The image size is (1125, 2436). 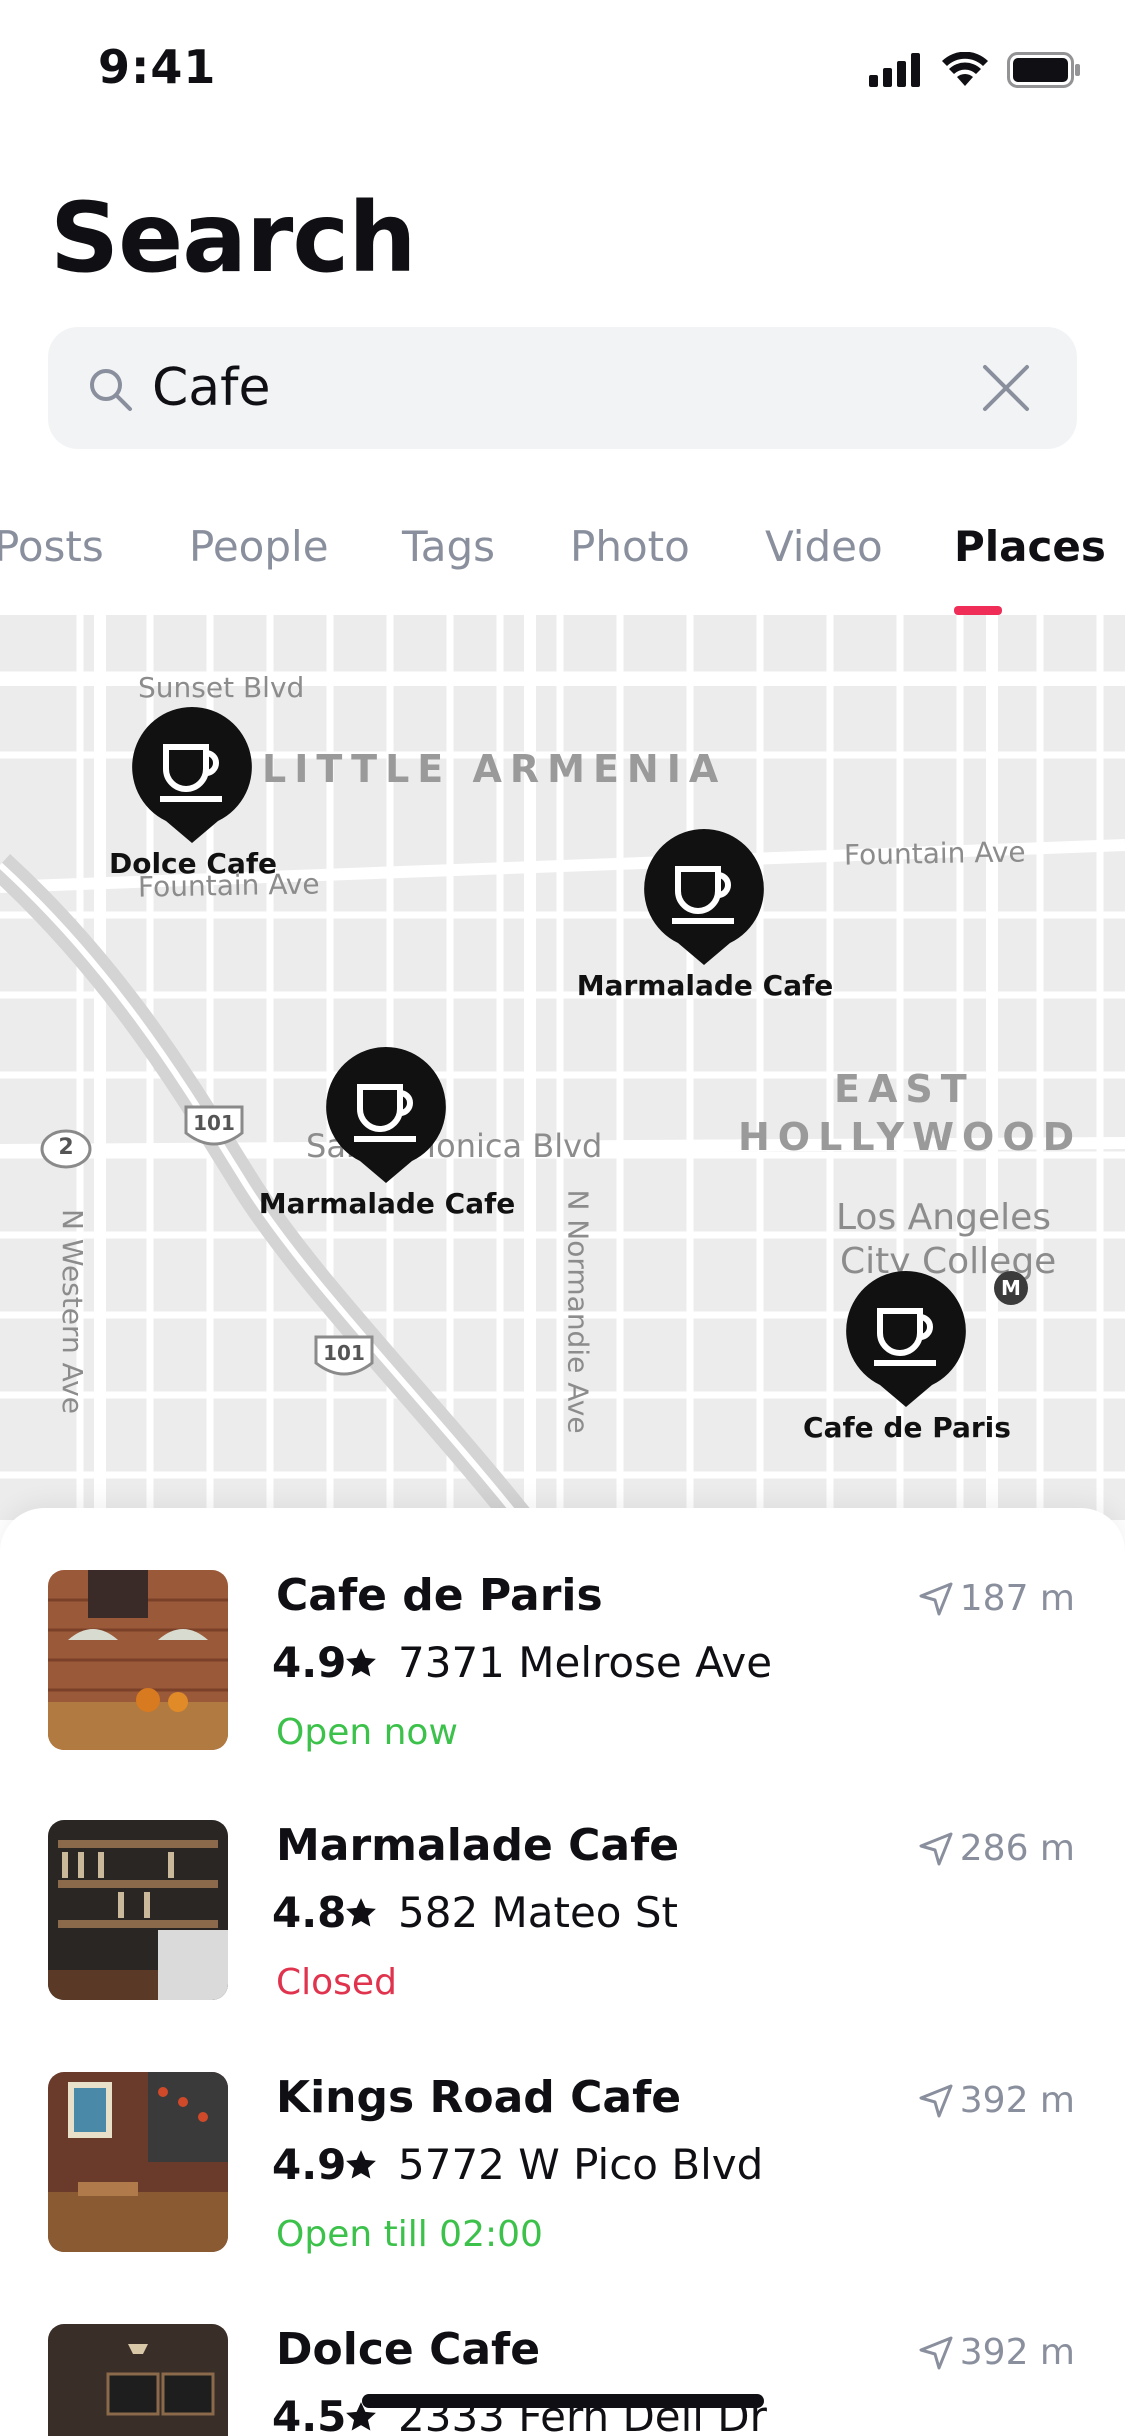 I want to click on search-input, so click(x=562, y=388).